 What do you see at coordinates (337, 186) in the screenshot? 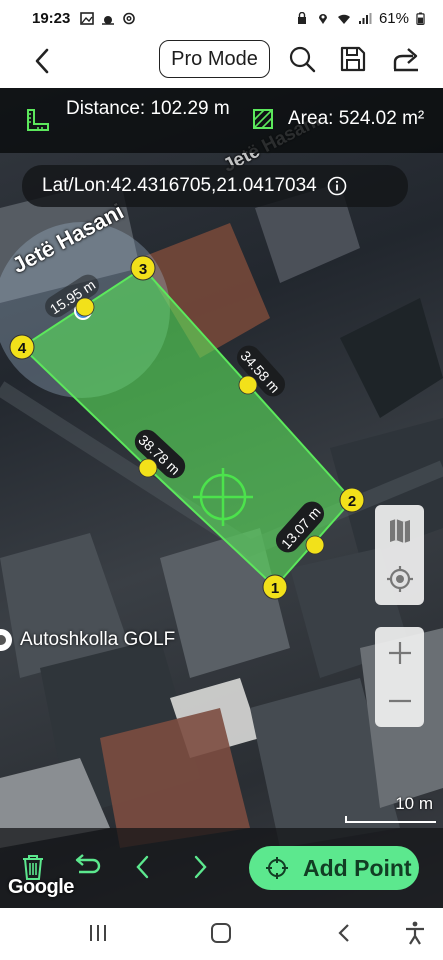
I see `info-icon` at bounding box center [337, 186].